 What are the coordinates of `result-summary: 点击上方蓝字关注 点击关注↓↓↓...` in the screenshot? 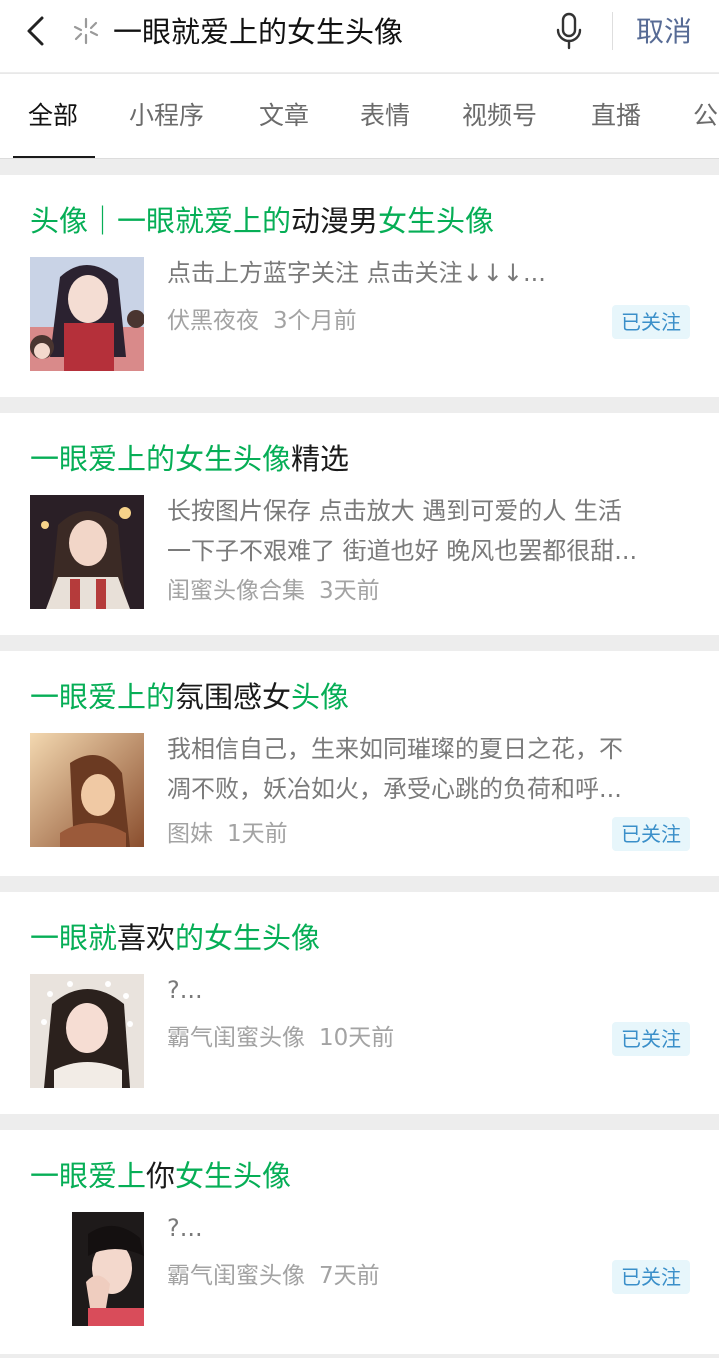 It's located at (356, 273).